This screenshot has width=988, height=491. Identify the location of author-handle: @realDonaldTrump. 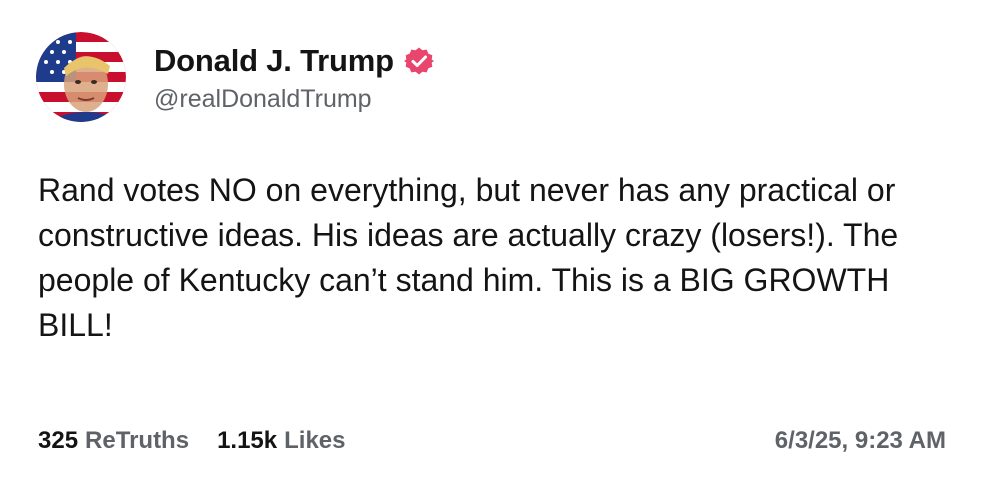
(294, 99).